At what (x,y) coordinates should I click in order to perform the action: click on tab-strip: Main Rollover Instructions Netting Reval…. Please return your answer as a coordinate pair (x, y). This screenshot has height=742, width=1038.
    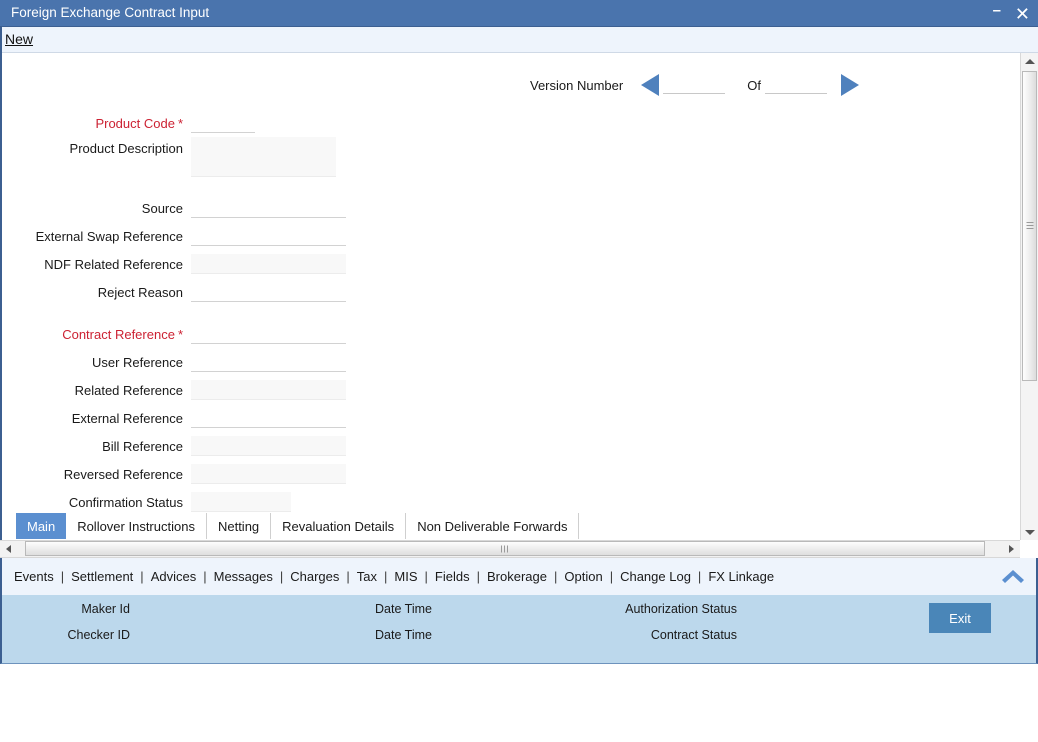
    Looking at the image, I should click on (511, 526).